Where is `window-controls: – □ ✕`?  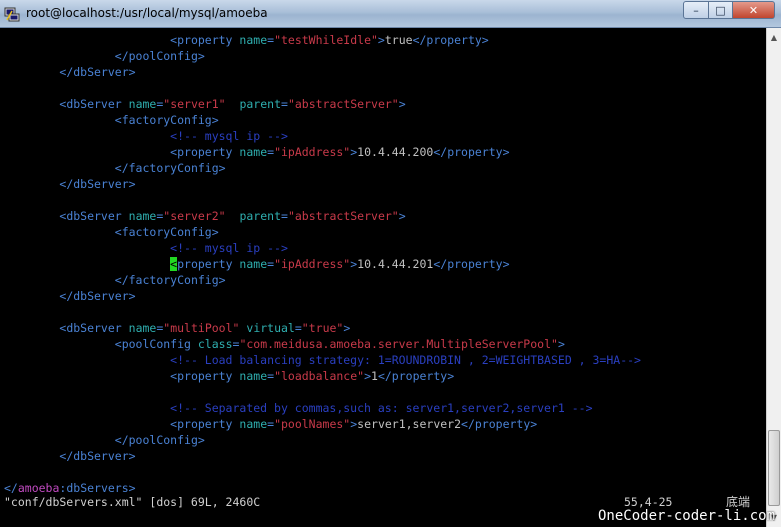
window-controls: – □ ✕ is located at coordinates (729, 11).